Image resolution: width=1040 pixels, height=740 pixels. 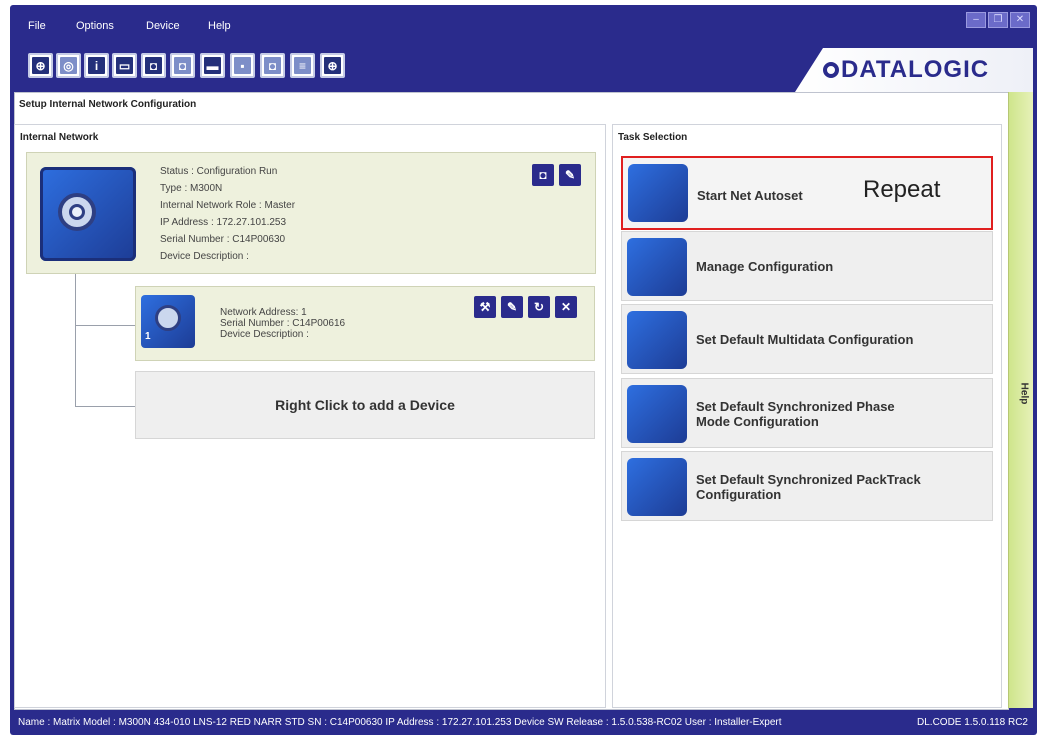 What do you see at coordinates (272, 65) in the screenshot?
I see `device-config-icon: ◘` at bounding box center [272, 65].